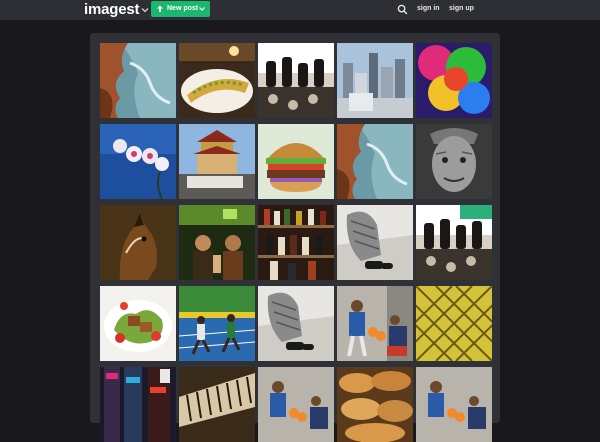 This screenshot has height=442, width=600. I want to click on search-icon, so click(402, 9).